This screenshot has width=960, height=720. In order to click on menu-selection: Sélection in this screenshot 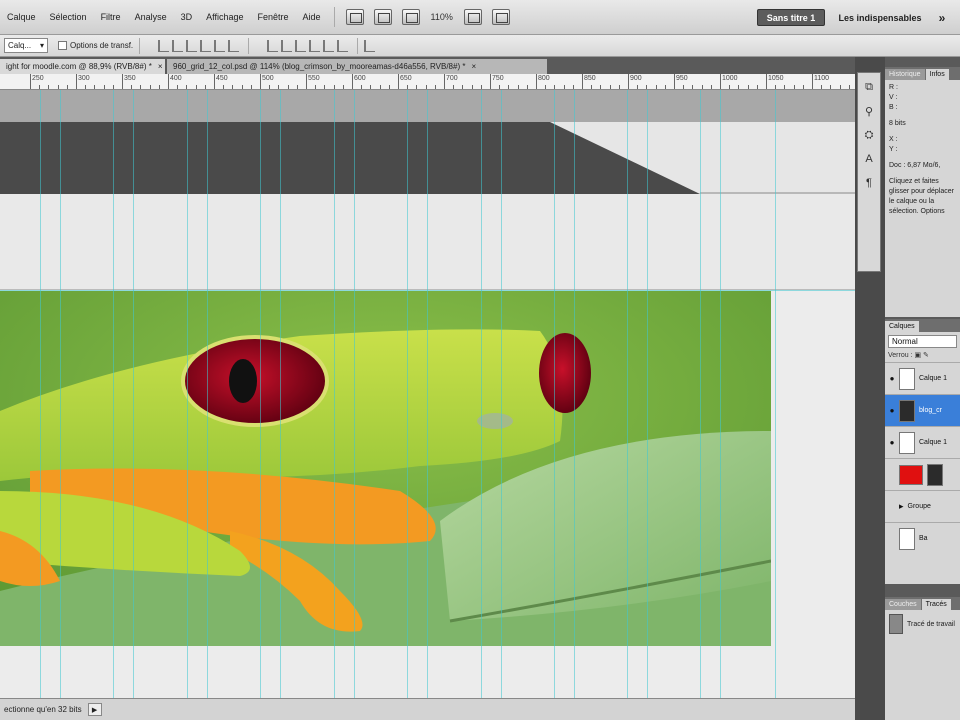, I will do `click(68, 17)`.